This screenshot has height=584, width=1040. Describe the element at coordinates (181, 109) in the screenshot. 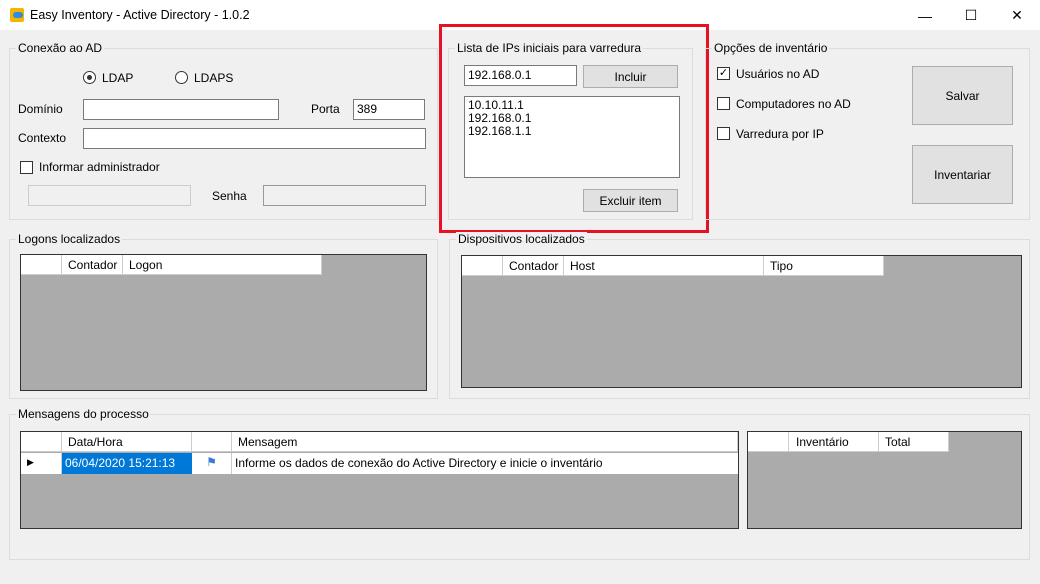

I see `domain-input` at that location.